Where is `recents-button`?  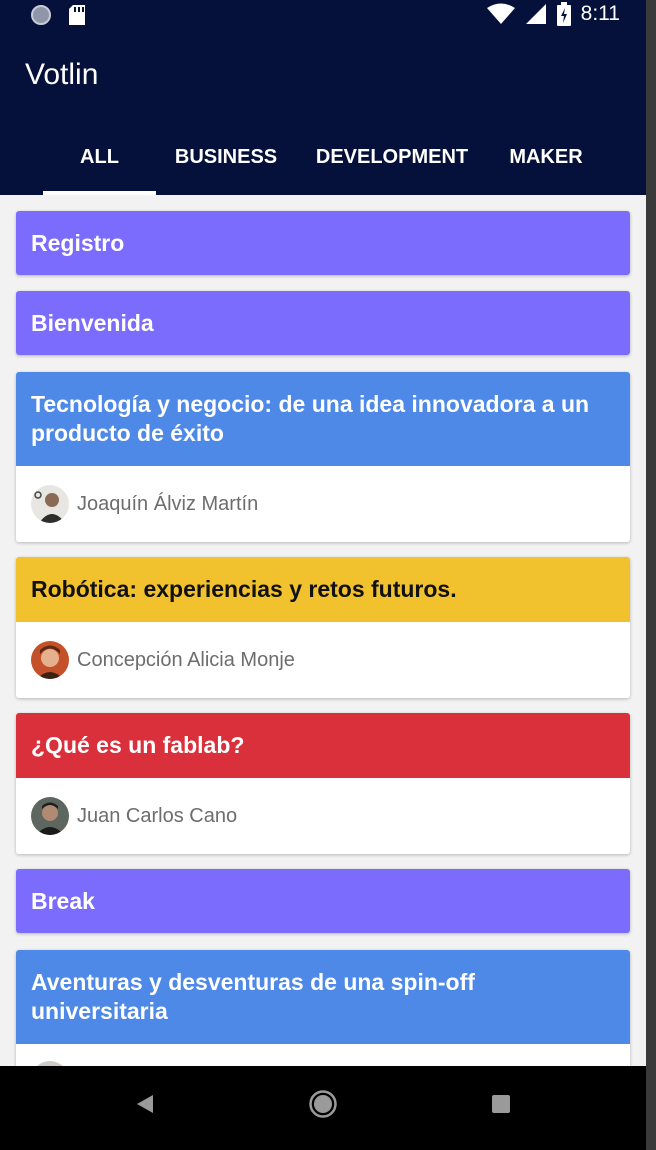 recents-button is located at coordinates (501, 1104).